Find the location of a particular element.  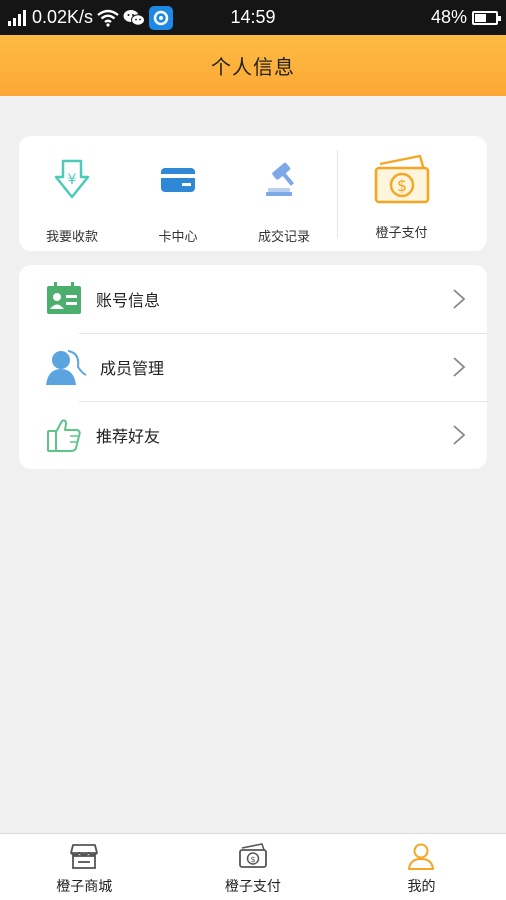

menu-item-label: 成员管理 is located at coordinates (132, 368).